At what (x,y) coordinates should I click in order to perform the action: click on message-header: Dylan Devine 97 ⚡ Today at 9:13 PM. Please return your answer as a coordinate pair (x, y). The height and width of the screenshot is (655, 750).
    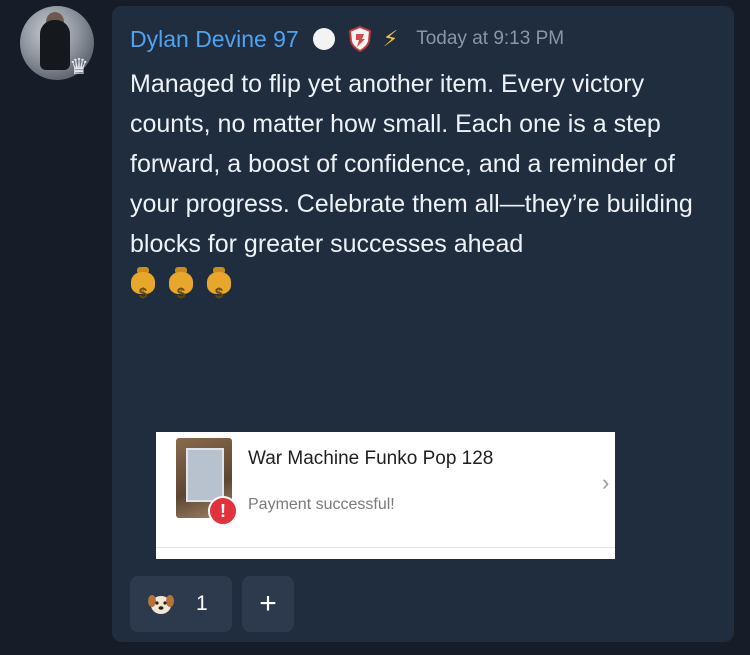
    Looking at the image, I should click on (347, 39).